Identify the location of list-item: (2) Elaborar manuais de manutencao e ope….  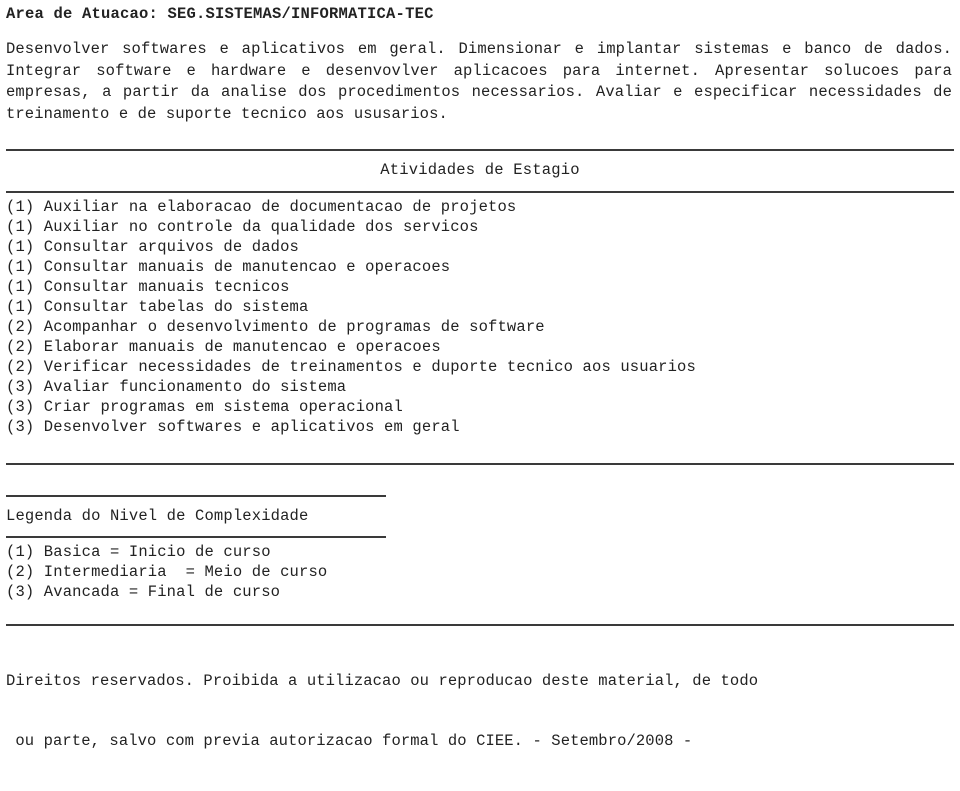
(223, 347).